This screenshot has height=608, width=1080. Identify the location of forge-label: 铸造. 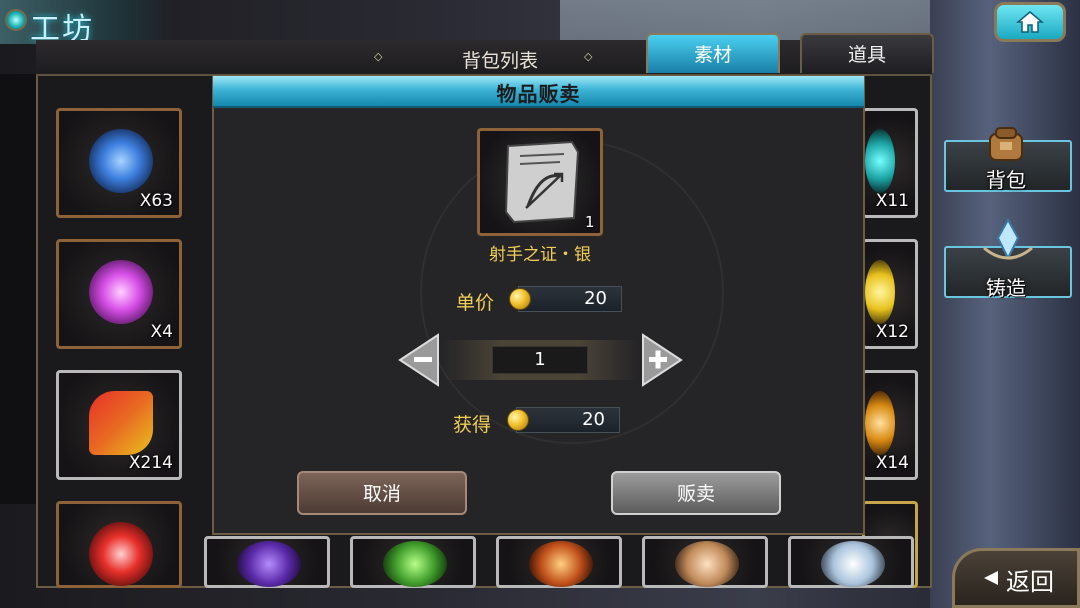
(1006, 288).